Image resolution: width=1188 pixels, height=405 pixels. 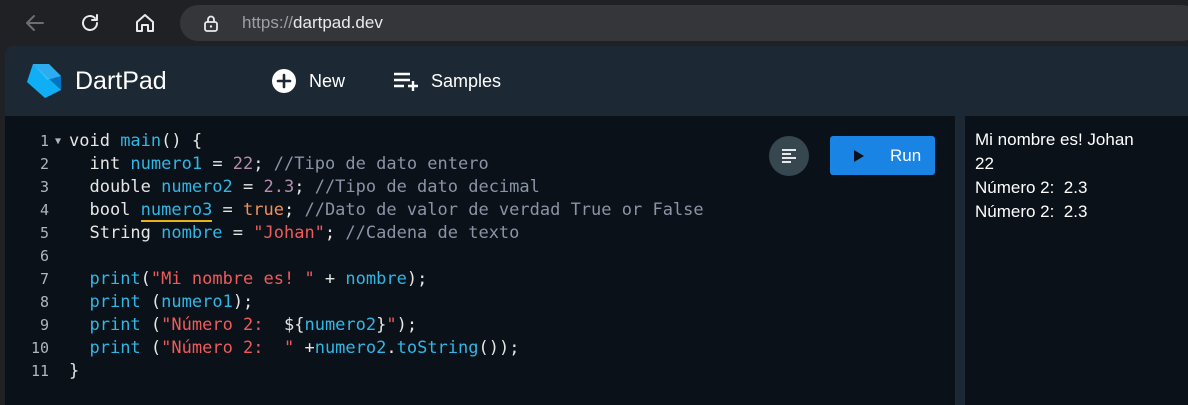 I want to click on warning-underline: numero3, so click(x=176, y=211).